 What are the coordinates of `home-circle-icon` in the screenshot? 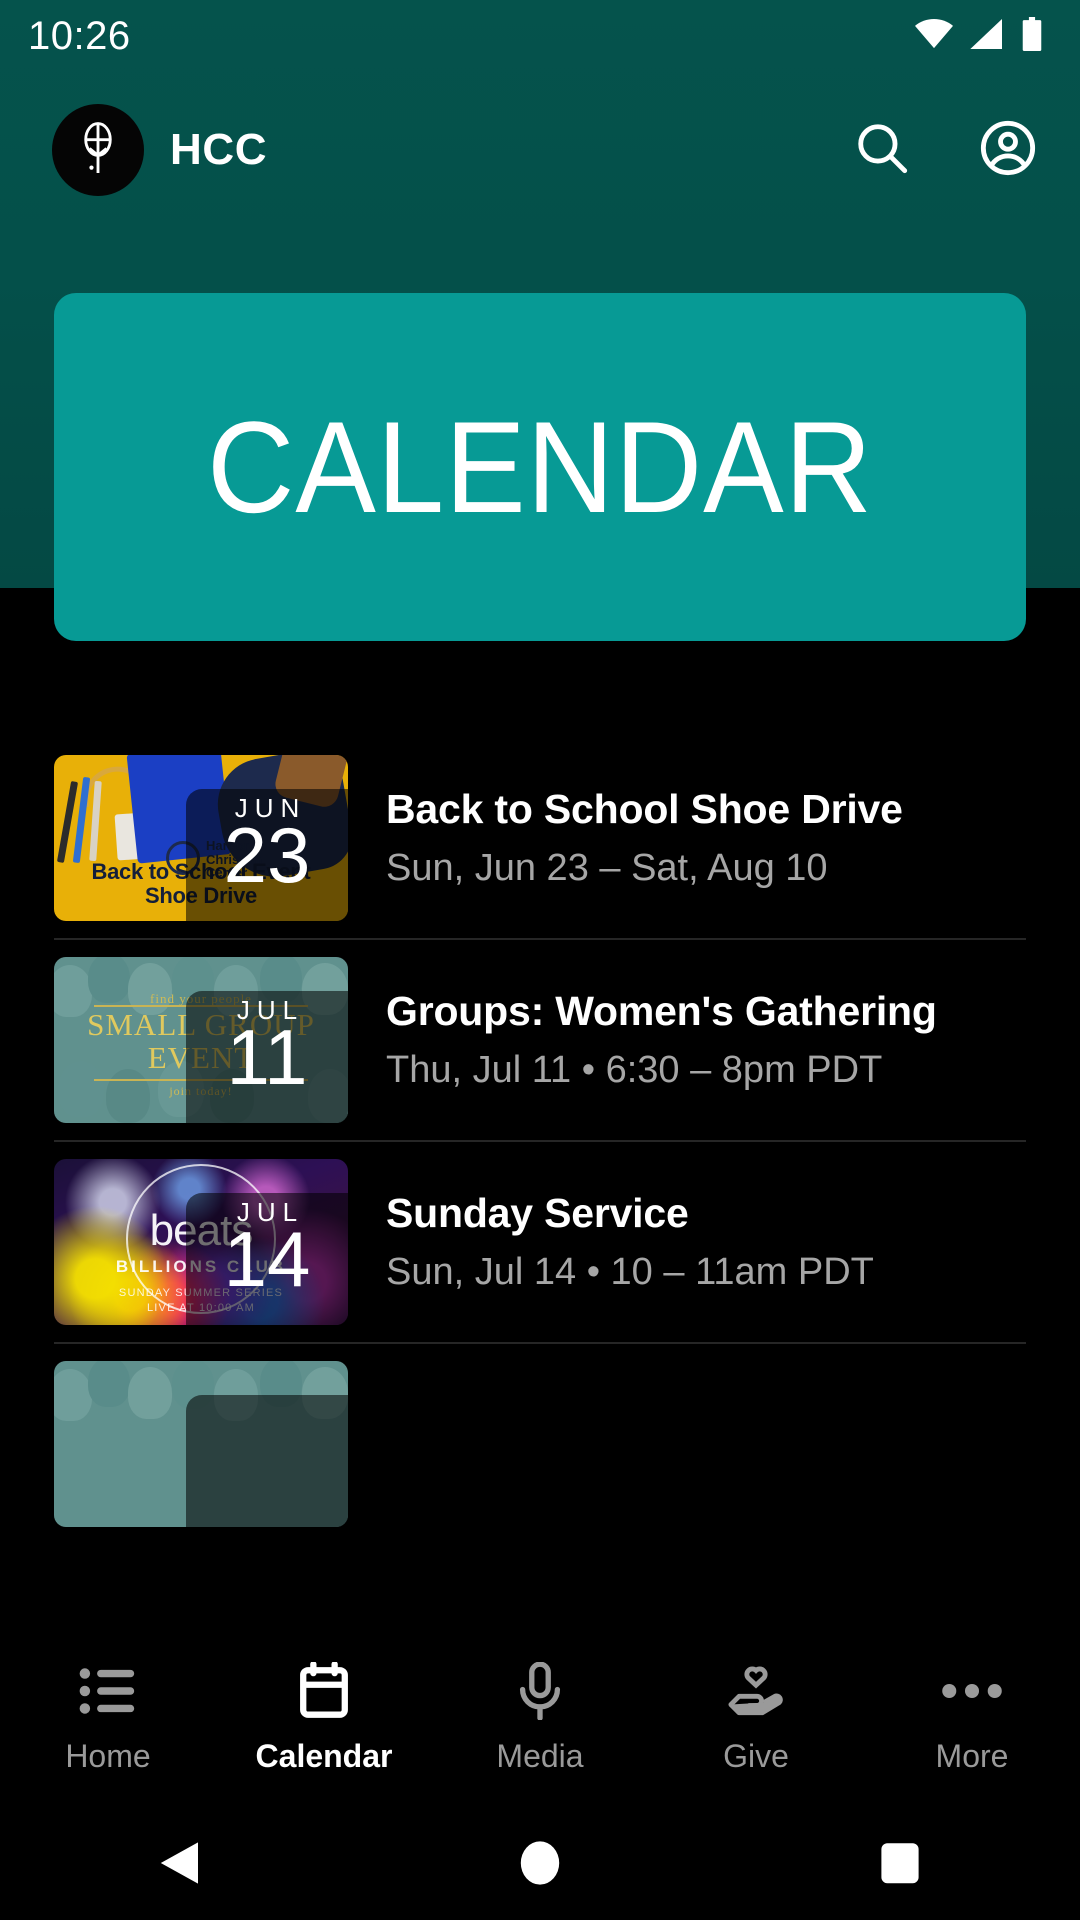 It's located at (540, 1865).